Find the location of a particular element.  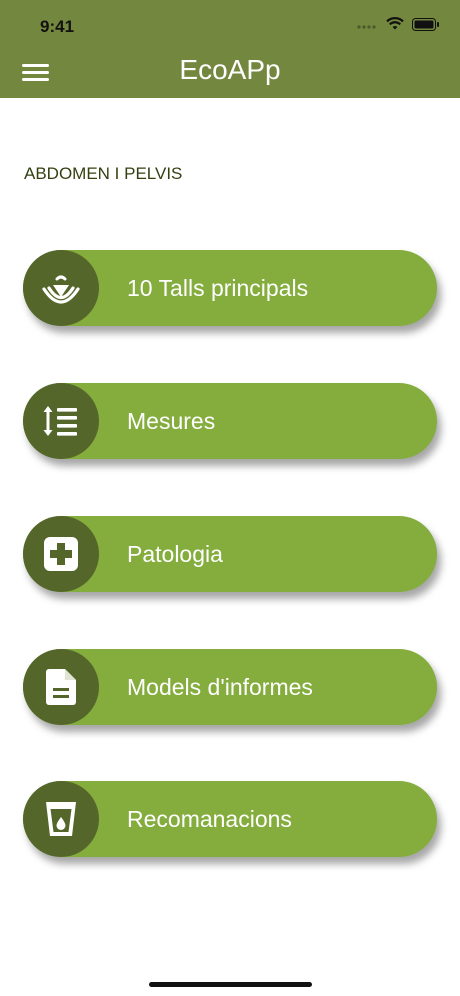

document-icon-circle is located at coordinates (61, 687).